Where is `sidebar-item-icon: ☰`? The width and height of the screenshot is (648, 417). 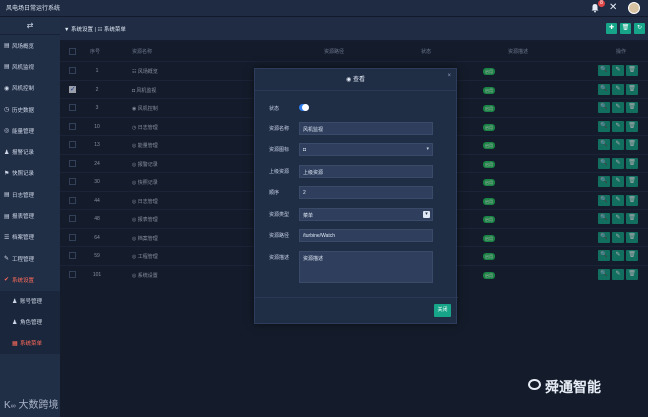
sidebar-item-icon: ☰ is located at coordinates (7, 237).